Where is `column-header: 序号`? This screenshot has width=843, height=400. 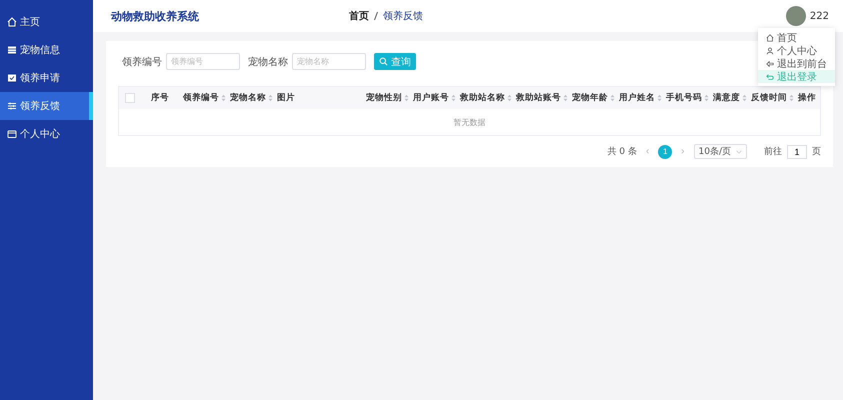
column-header: 序号 is located at coordinates (160, 98).